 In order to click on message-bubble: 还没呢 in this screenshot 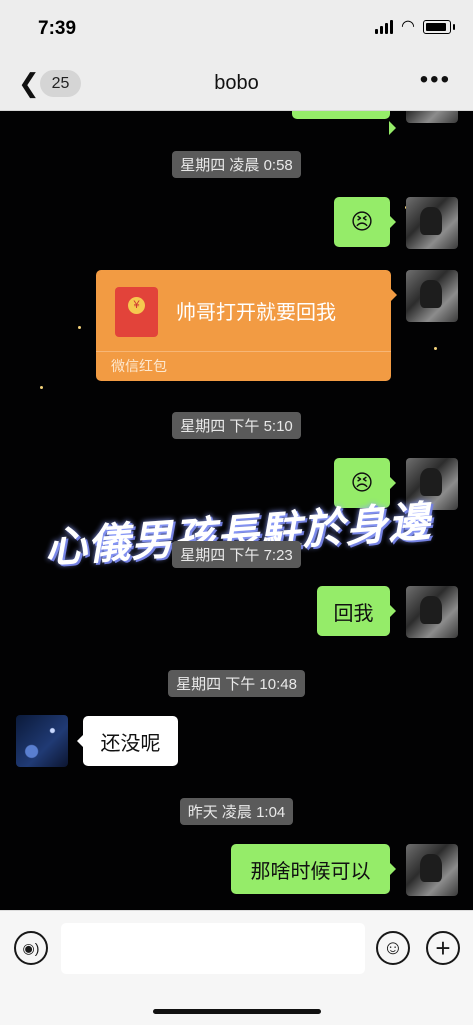, I will do `click(127, 741)`.